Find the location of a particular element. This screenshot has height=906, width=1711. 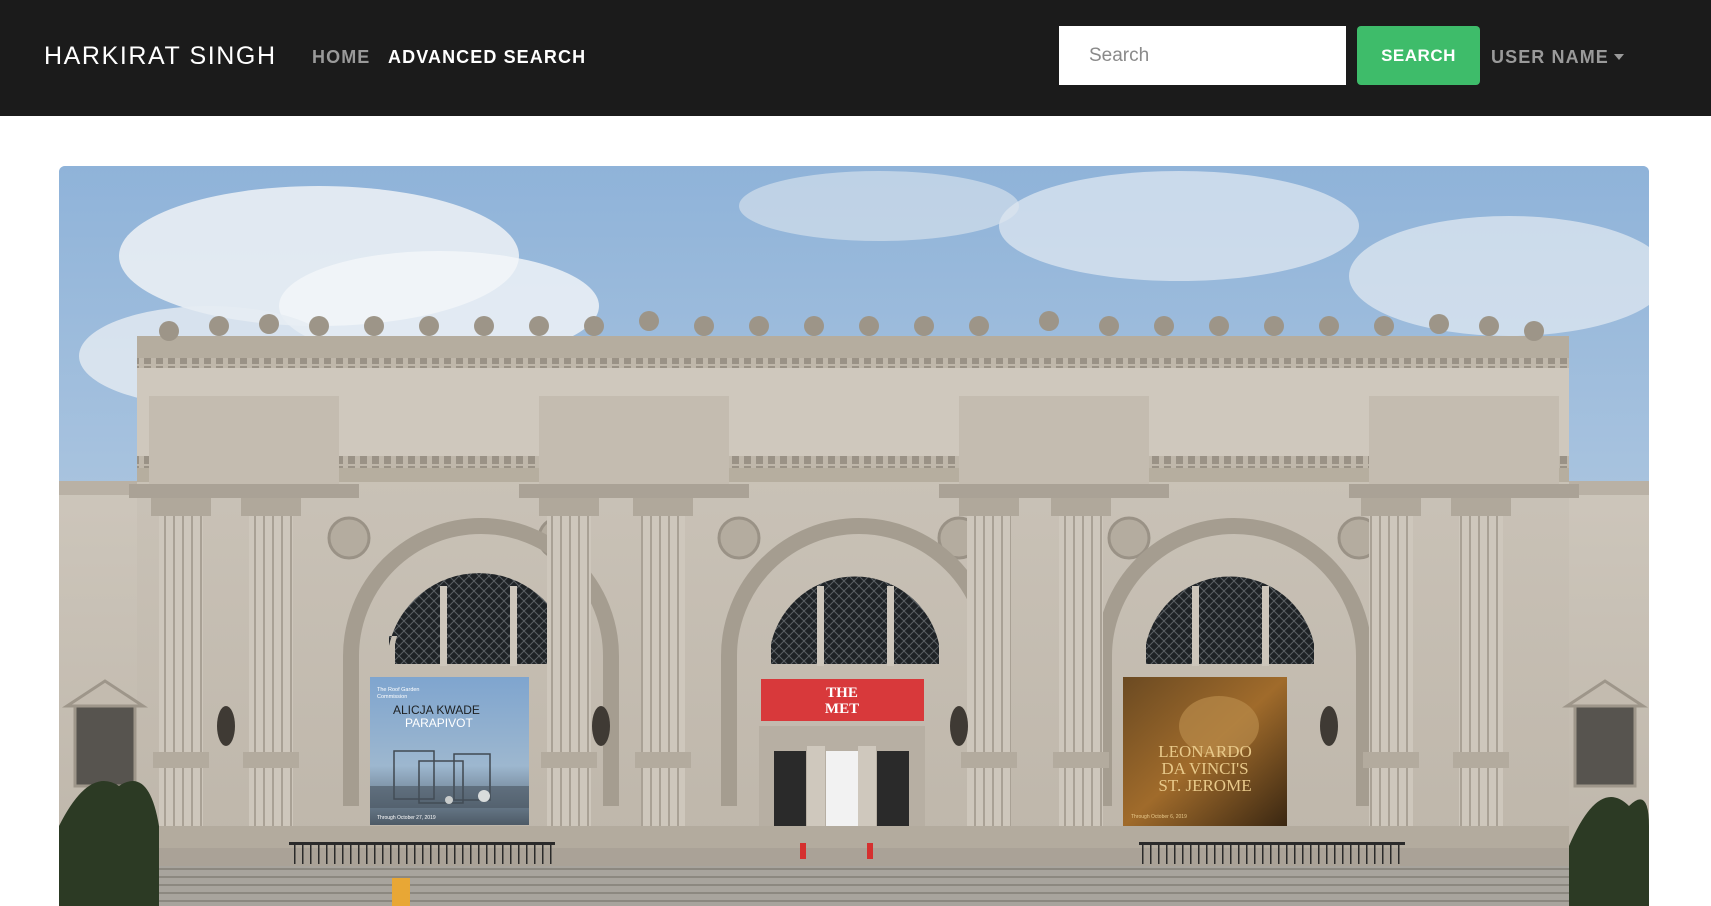

nav-link-advanced-search: ADVANCED SEARCH is located at coordinates (487, 57).